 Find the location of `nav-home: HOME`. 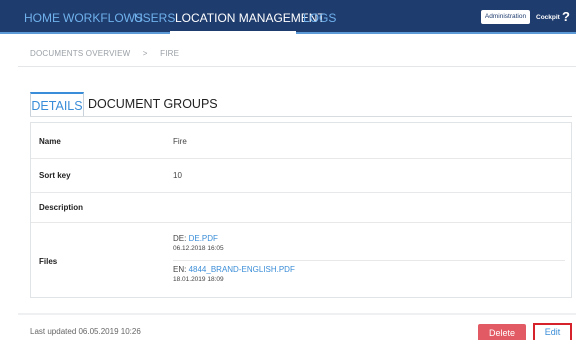

nav-home: HOME is located at coordinates (42, 18).